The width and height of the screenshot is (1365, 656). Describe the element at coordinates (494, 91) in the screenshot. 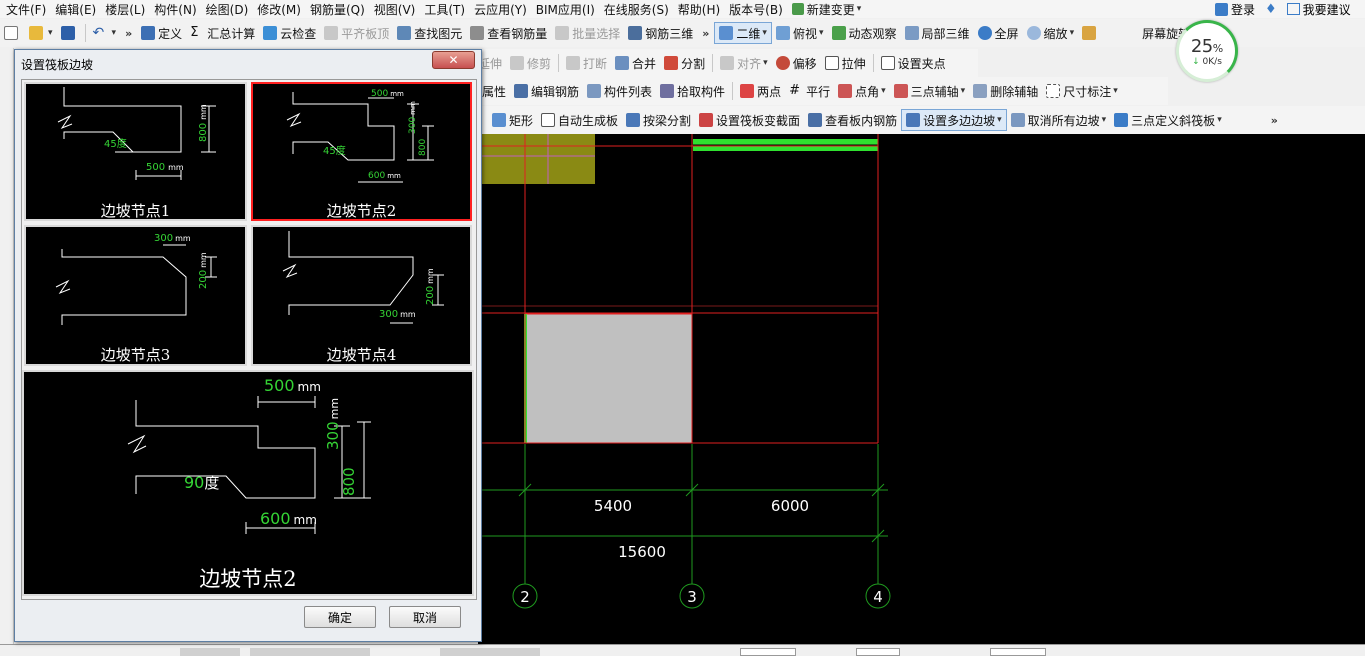

I see `property-button: 属性` at that location.